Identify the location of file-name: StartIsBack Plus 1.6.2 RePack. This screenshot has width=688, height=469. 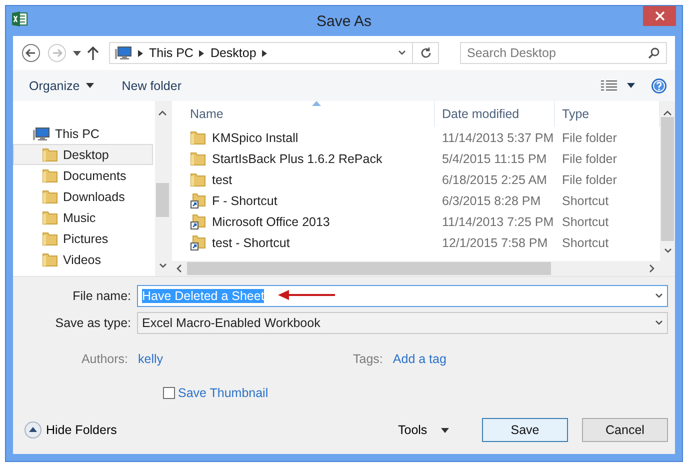
(297, 159).